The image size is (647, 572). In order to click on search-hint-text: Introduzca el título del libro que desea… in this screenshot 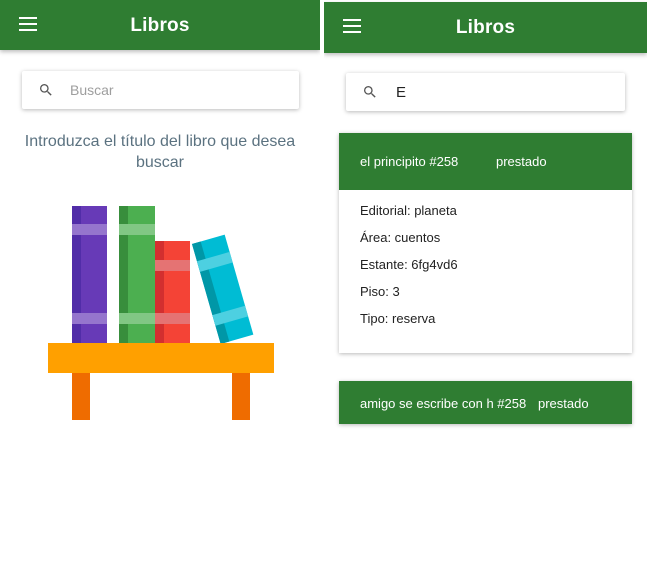, I will do `click(160, 152)`.